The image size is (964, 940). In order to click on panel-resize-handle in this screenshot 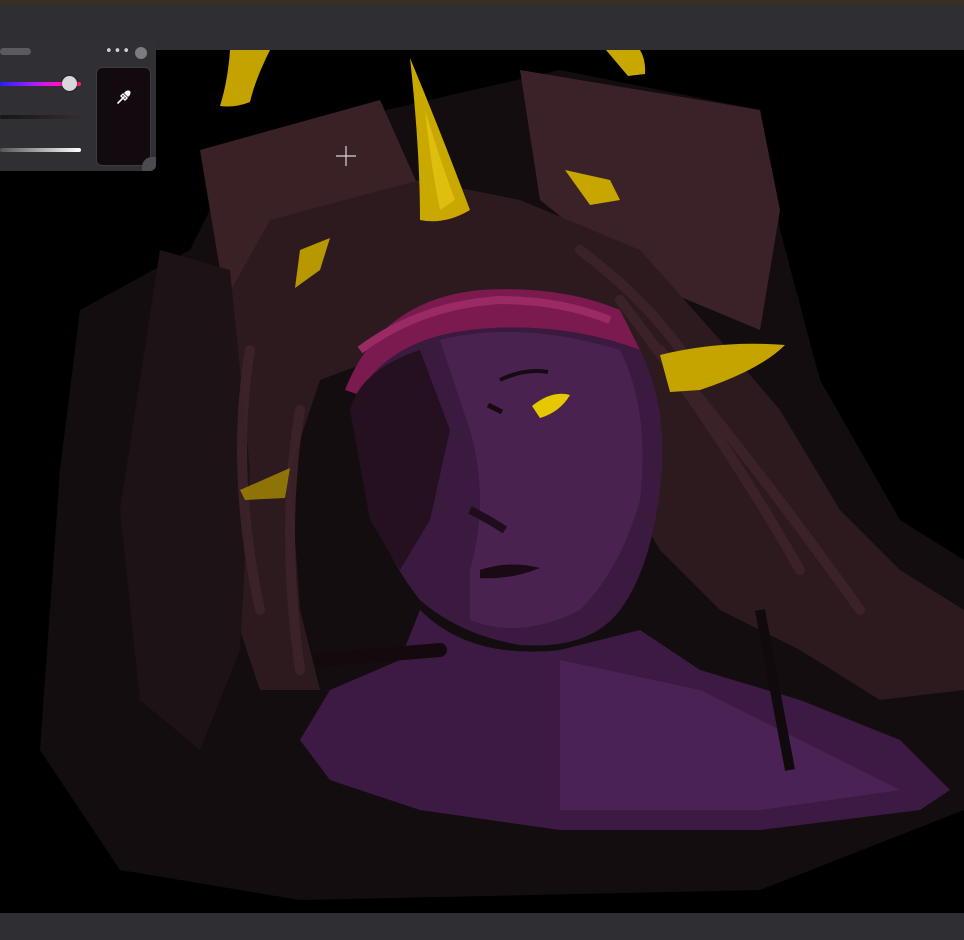, I will do `click(149, 164)`.